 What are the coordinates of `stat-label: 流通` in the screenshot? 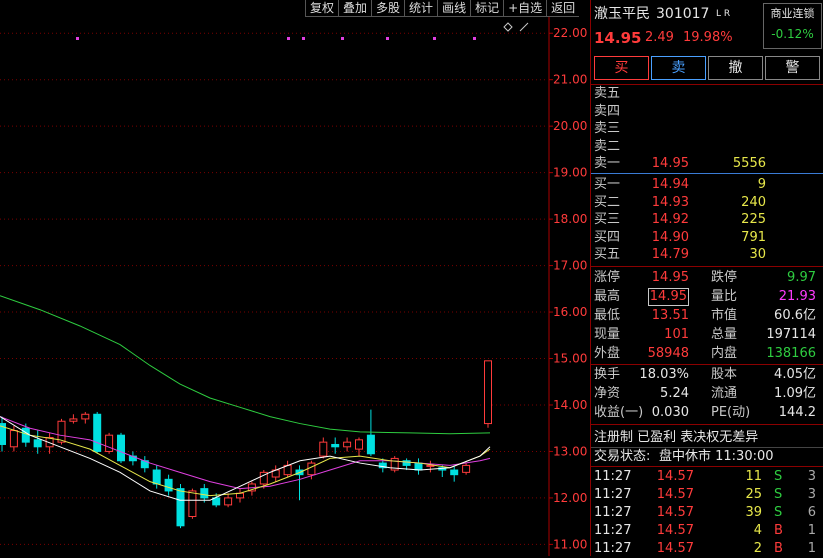 It's located at (724, 393).